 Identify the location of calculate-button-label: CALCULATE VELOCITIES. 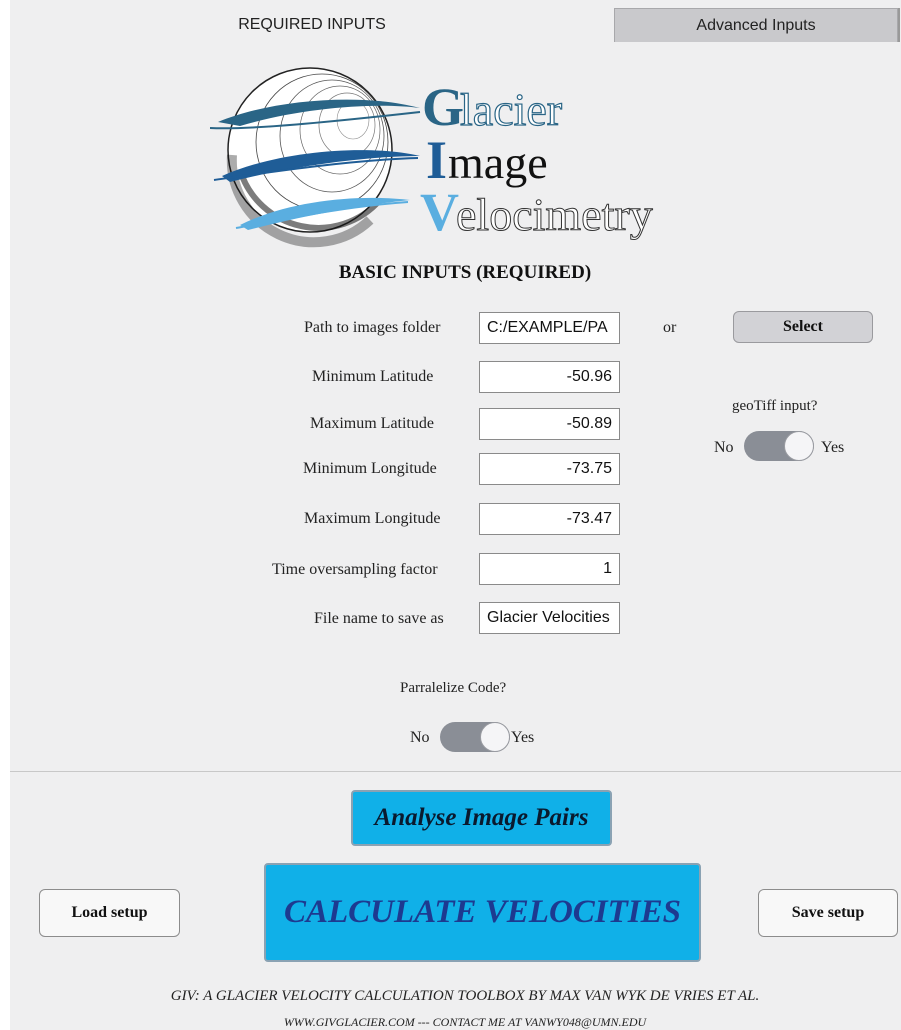
(482, 912).